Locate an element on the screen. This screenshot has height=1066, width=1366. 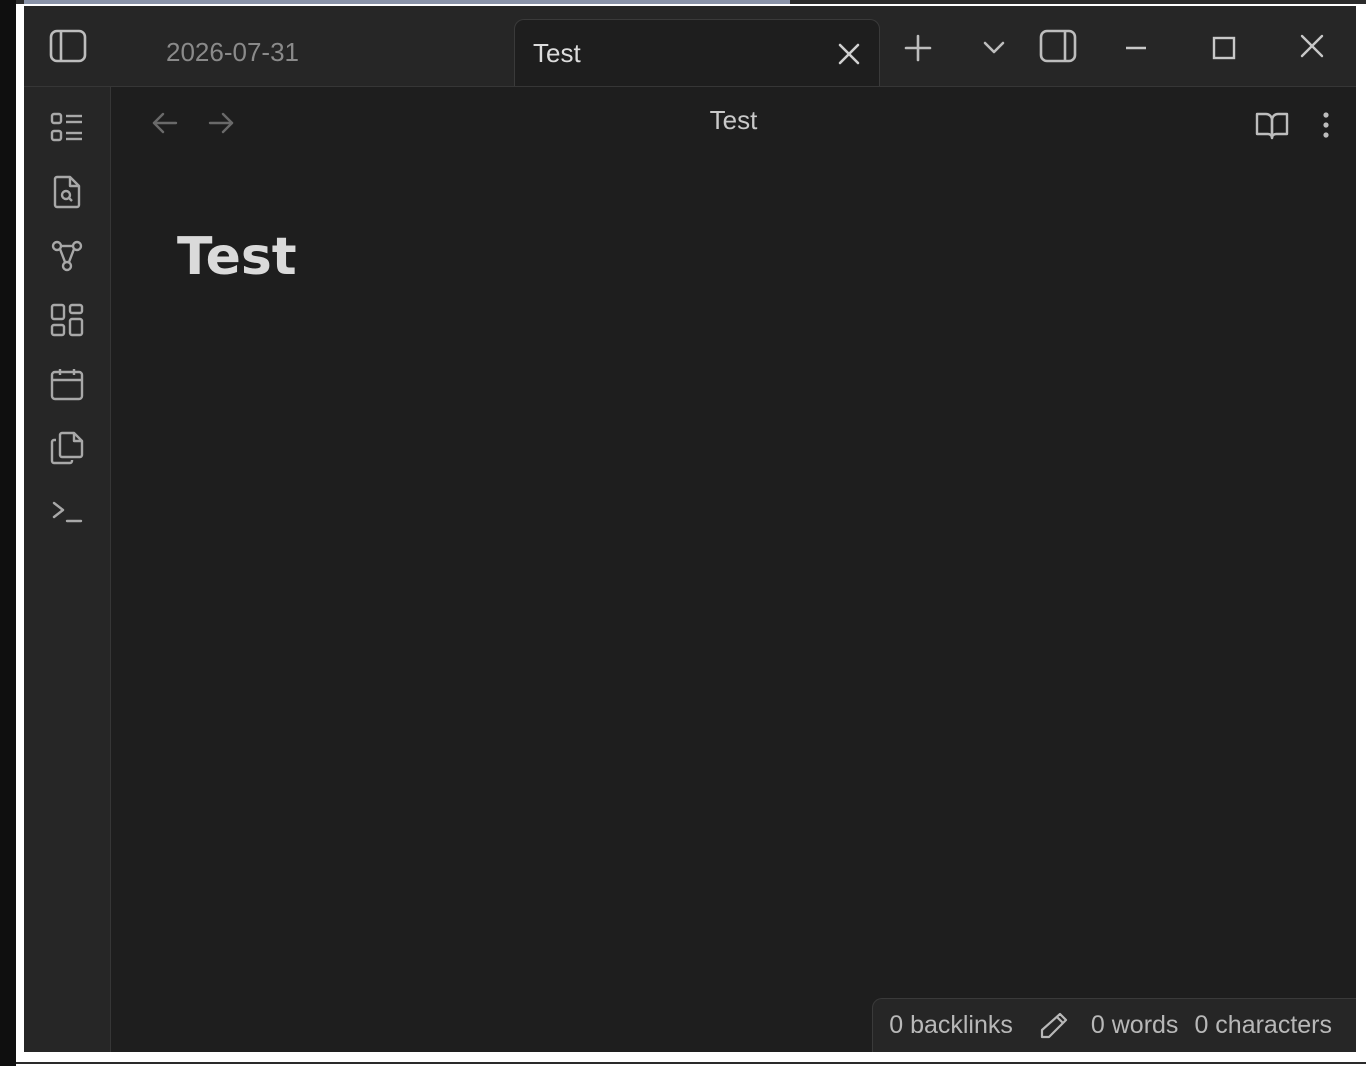
plus-icon is located at coordinates (918, 48).